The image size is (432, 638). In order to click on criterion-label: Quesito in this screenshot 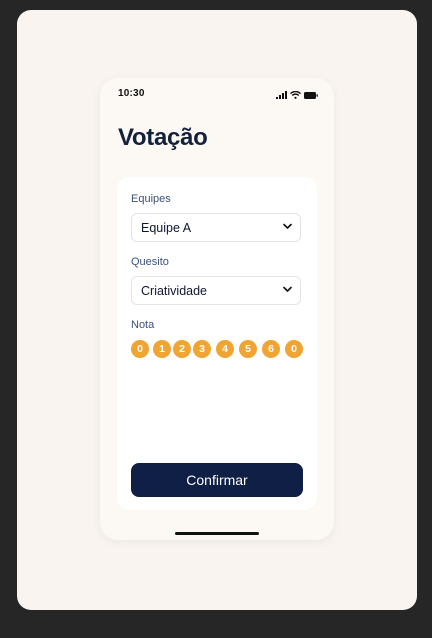, I will do `click(150, 262)`.